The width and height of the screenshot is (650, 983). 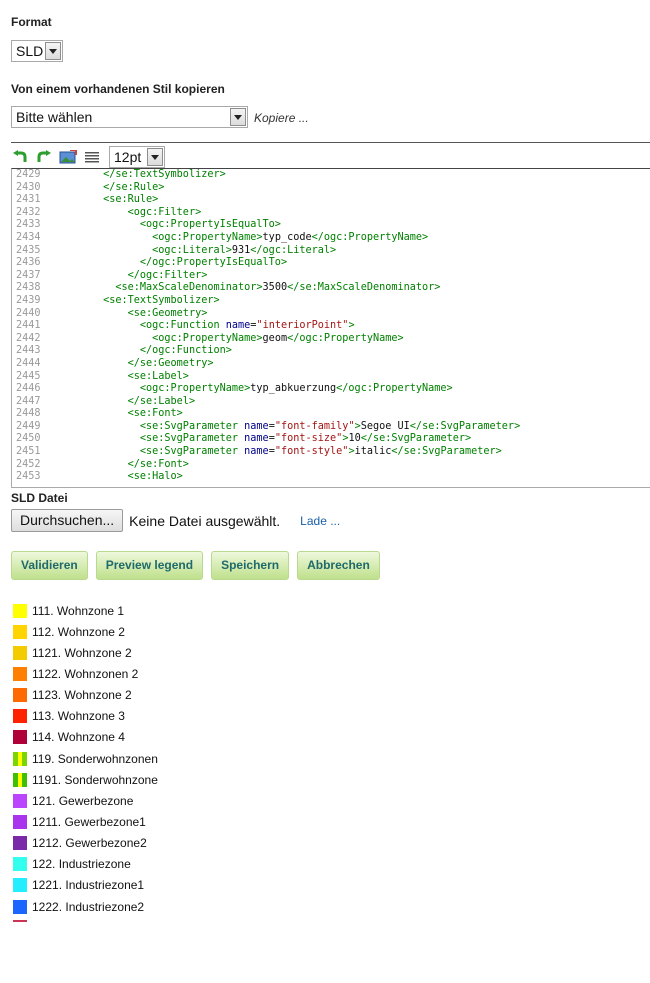 I want to click on format-select-value: SLD, so click(x=30, y=51).